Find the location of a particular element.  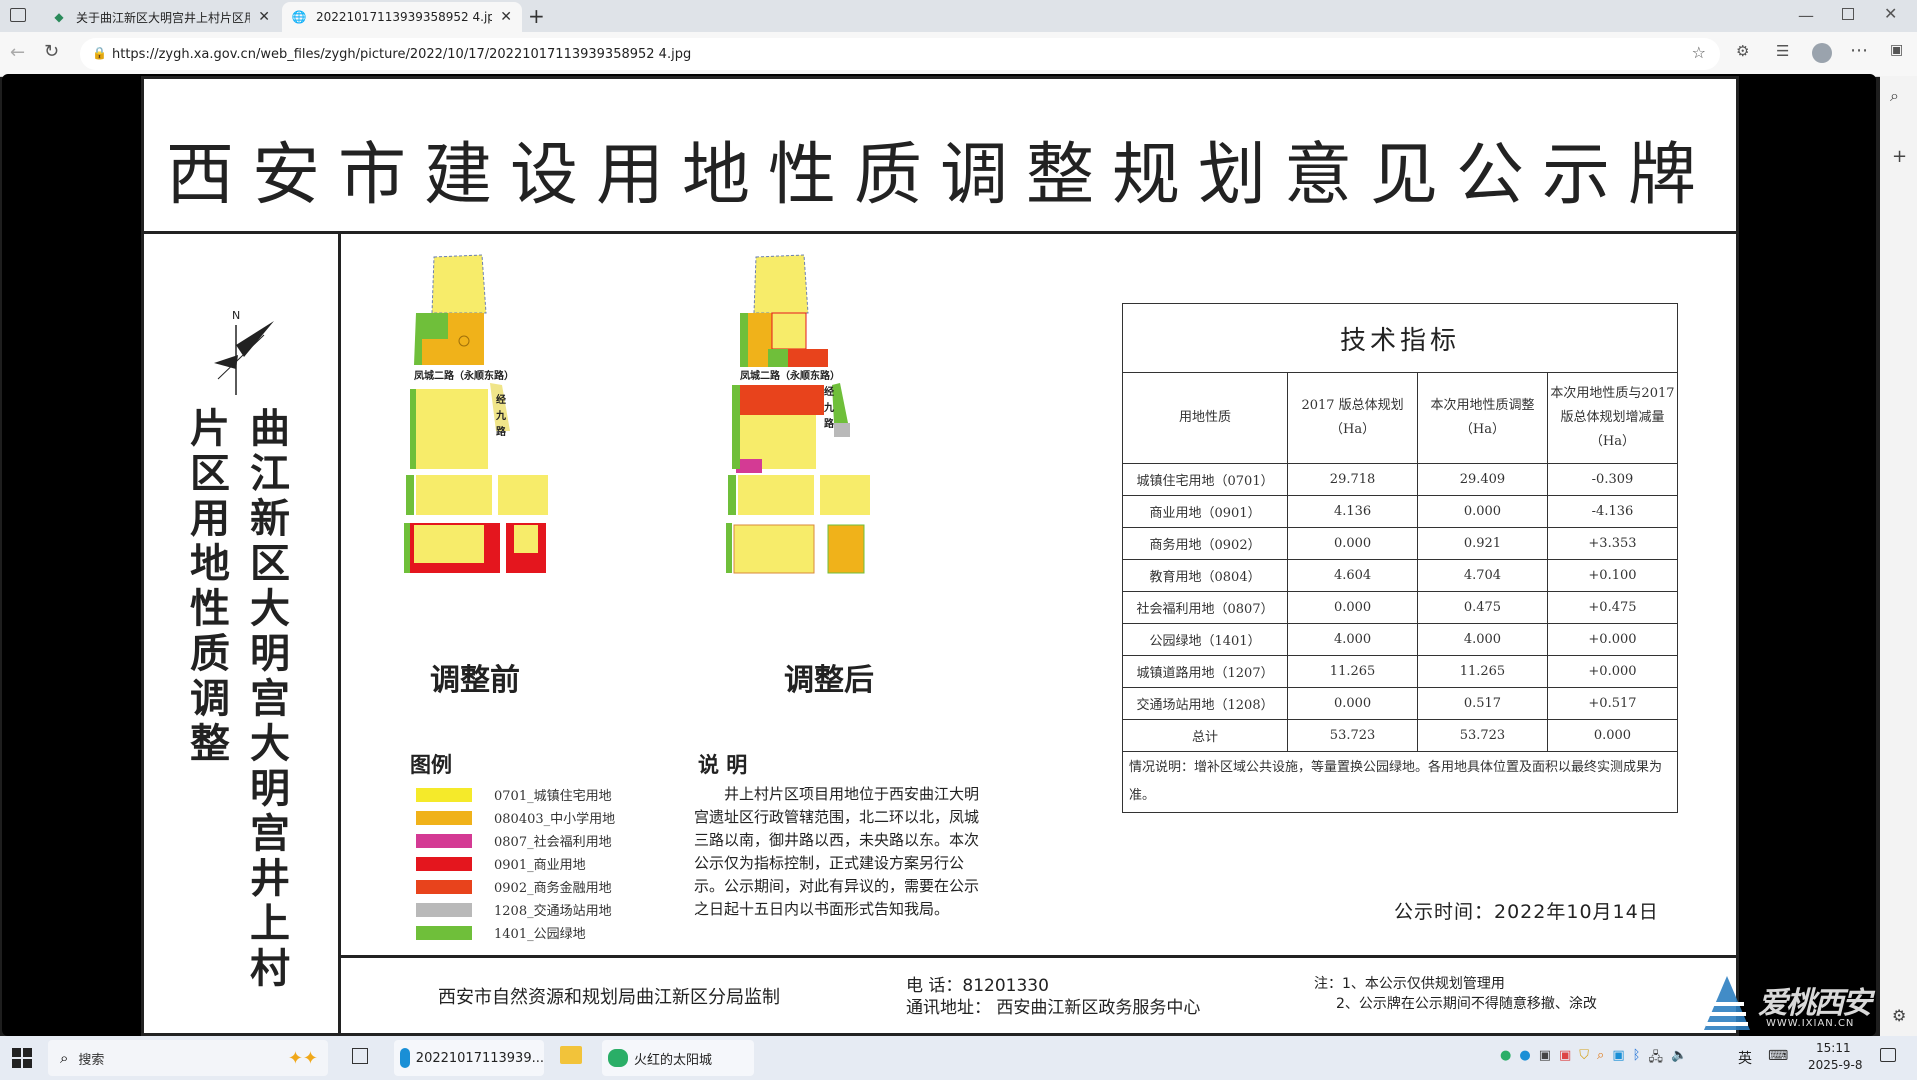

table-cell: 商业用地（0901） is located at coordinates (1205, 511).